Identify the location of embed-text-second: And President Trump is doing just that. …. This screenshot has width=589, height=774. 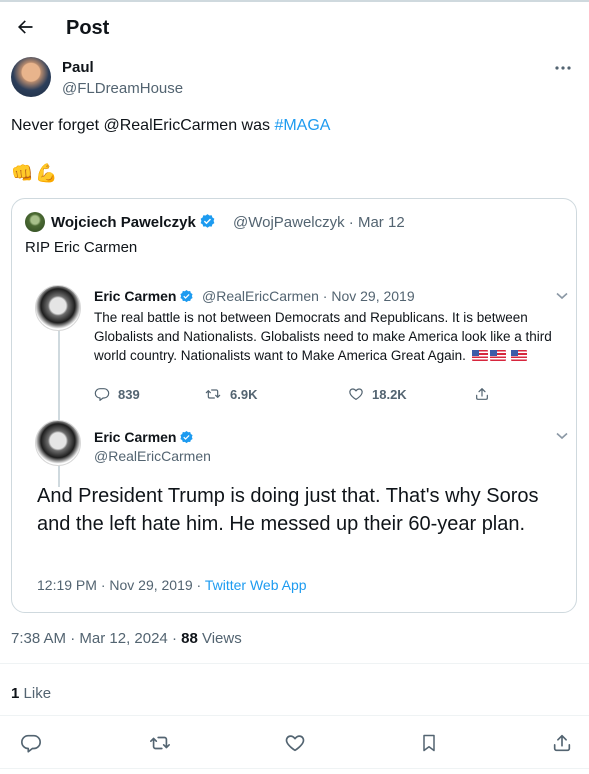
(288, 510).